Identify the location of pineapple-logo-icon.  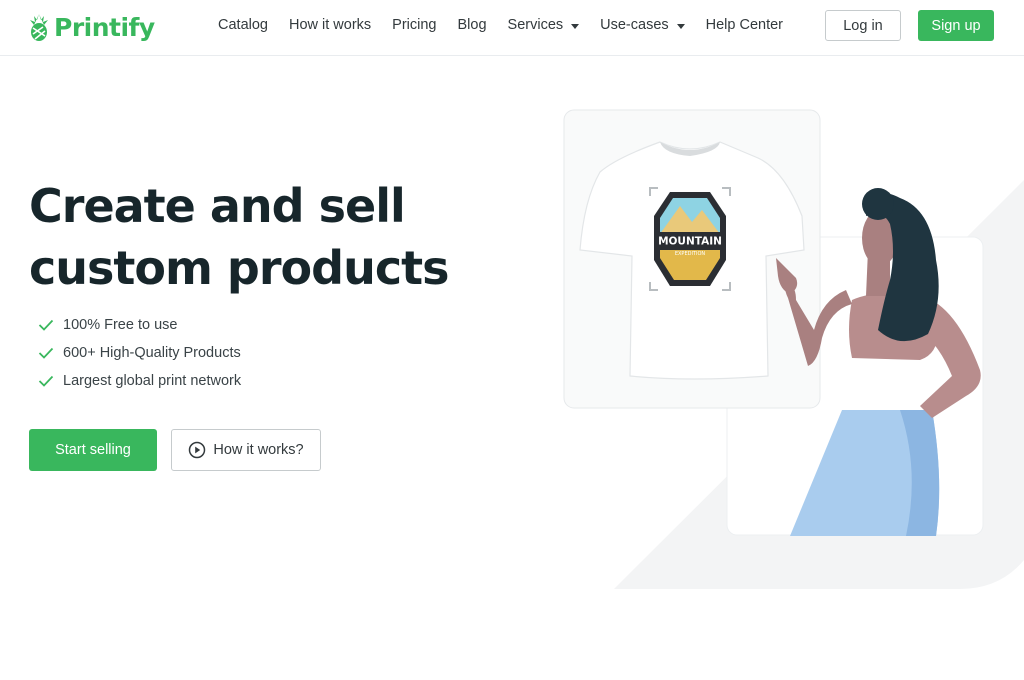
(39, 27).